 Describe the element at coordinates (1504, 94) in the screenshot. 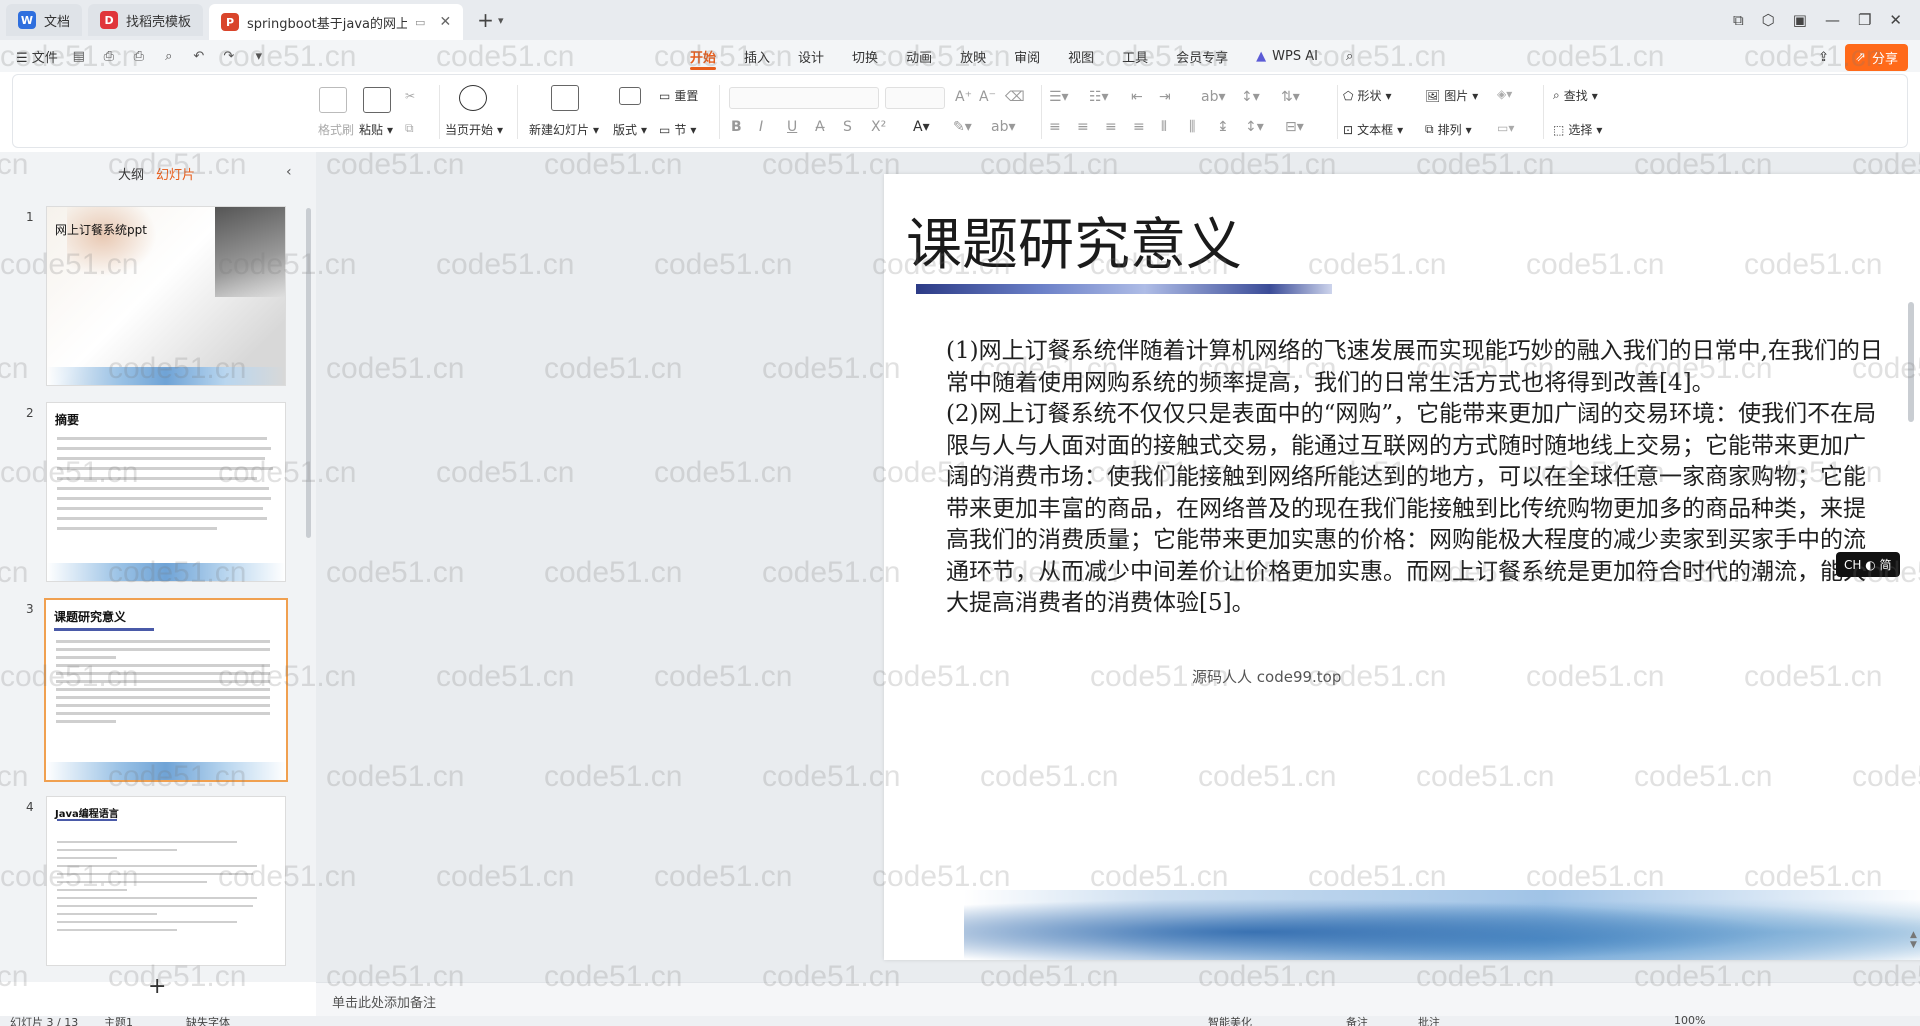

I see `fill-icon: ◈▾` at that location.